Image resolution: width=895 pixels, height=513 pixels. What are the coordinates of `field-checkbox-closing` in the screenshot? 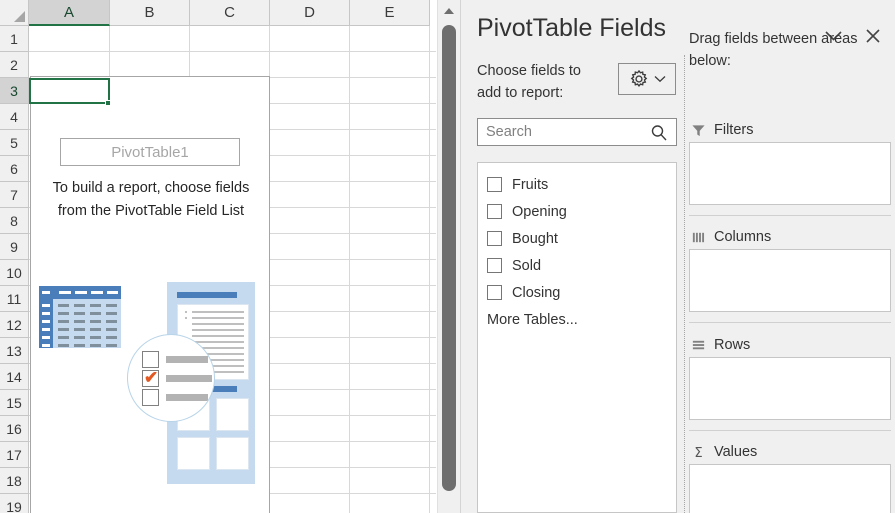 It's located at (494, 292).